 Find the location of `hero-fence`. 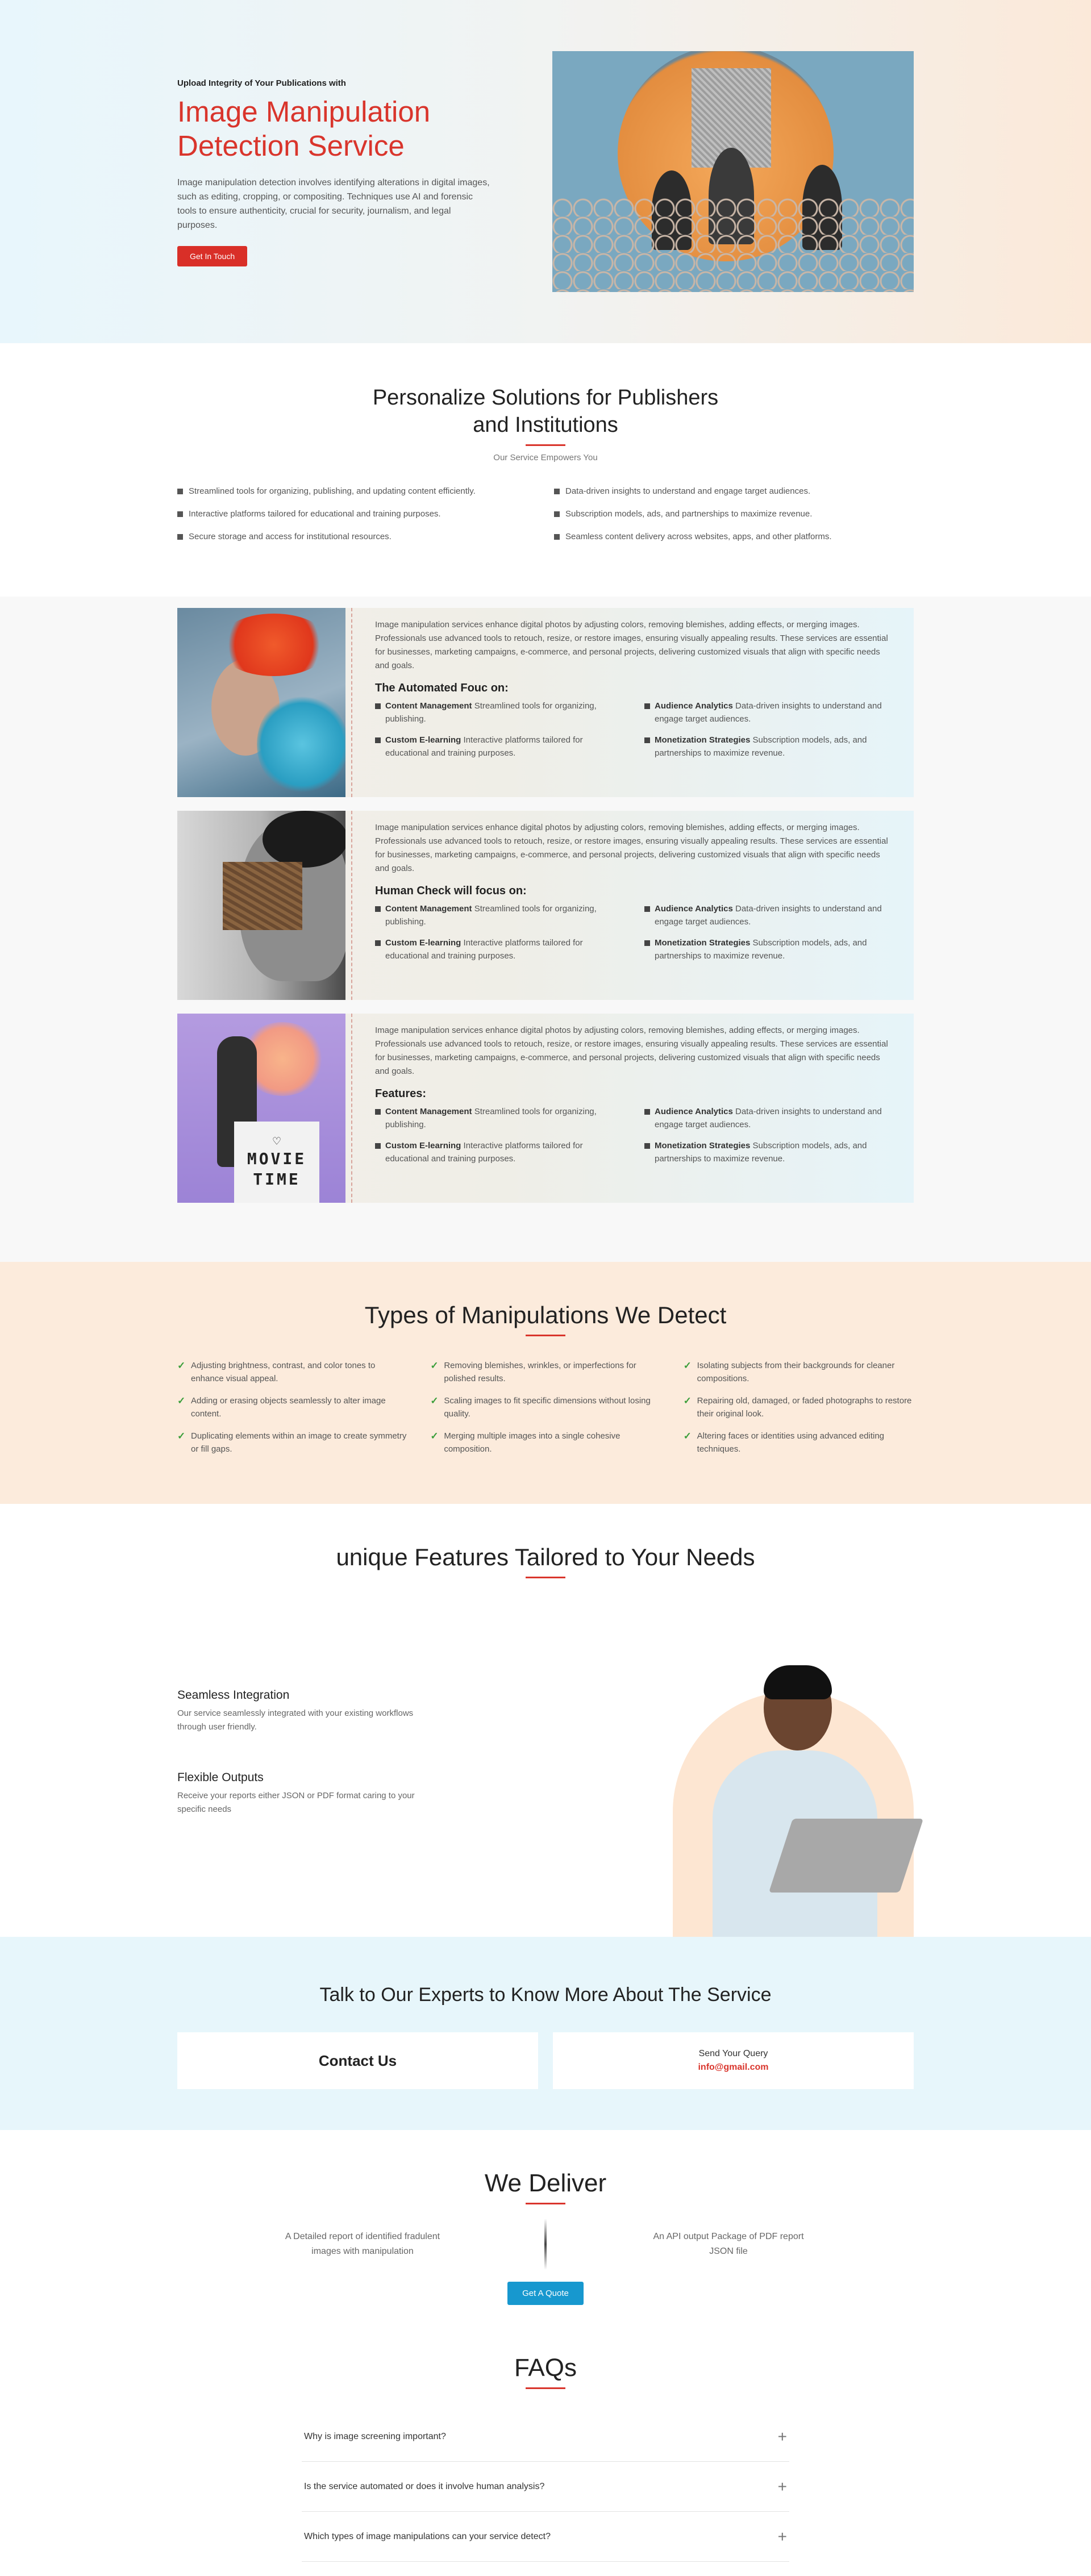

hero-fence is located at coordinates (733, 245).